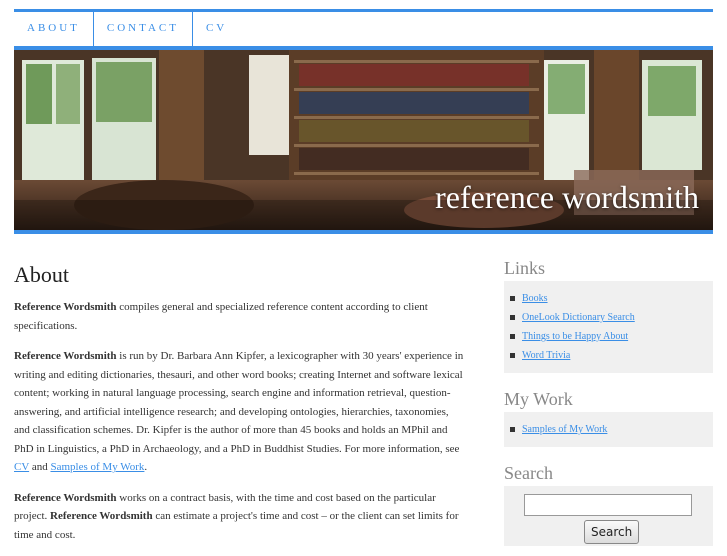  I want to click on site-title: reference wordsmith, so click(567, 197).